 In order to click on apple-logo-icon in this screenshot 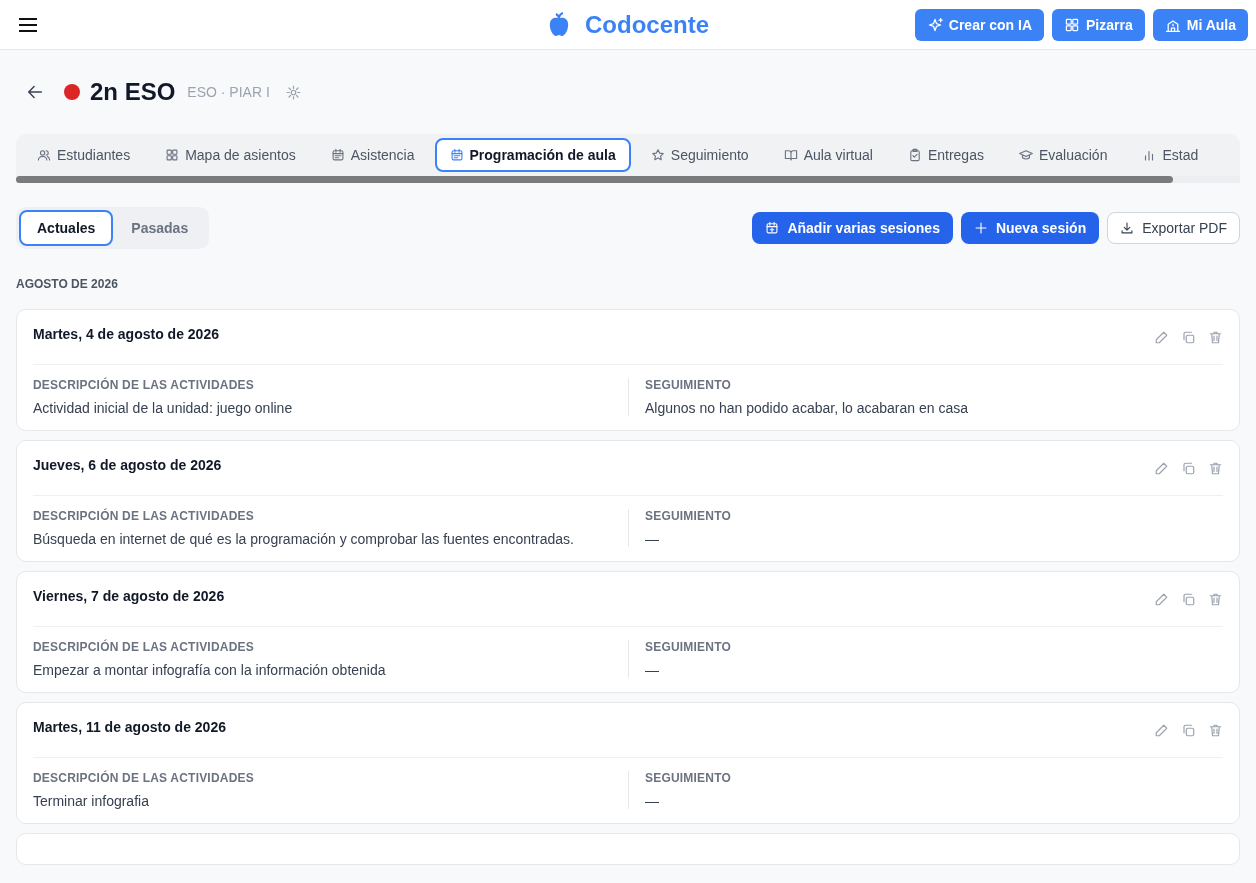, I will do `click(559, 24)`.